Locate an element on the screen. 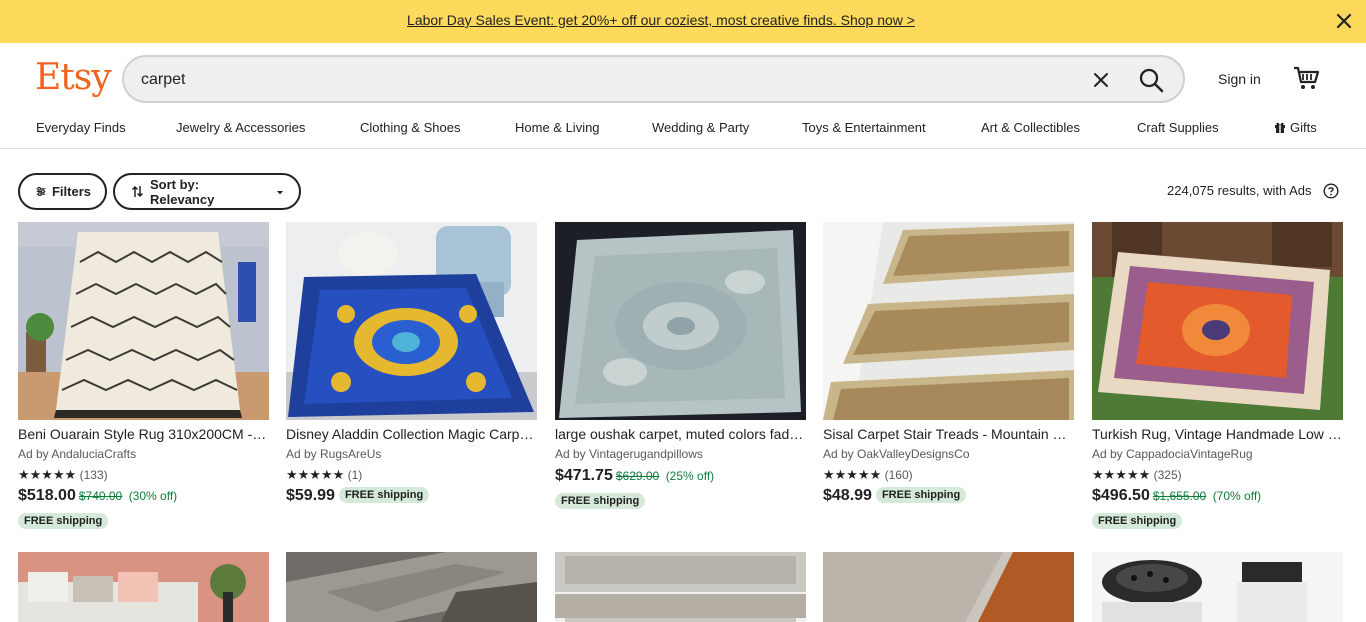 Image resolution: width=1366 pixels, height=622 pixels. review-count: (325) is located at coordinates (1167, 475).